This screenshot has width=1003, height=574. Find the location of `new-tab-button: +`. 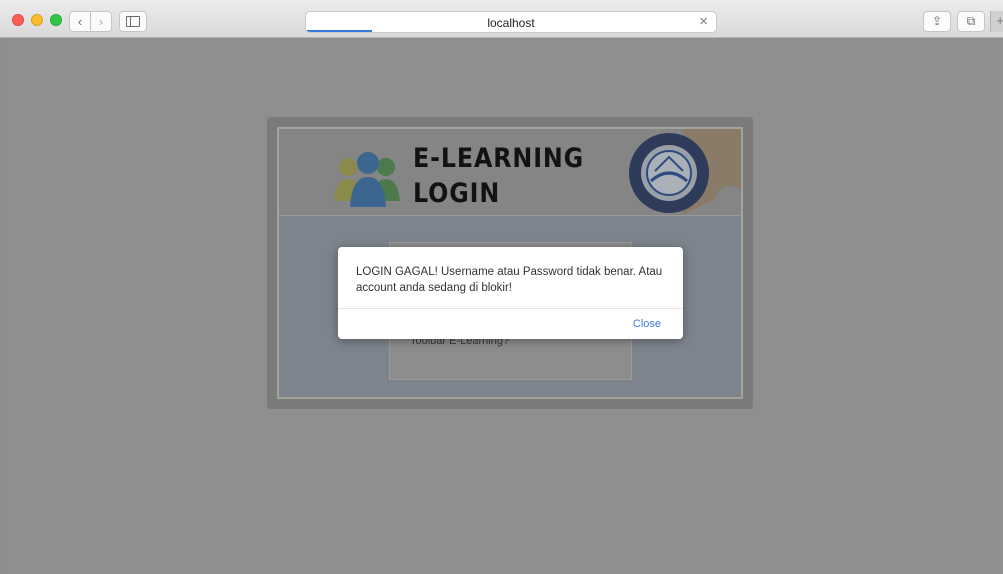

new-tab-button: + is located at coordinates (996, 21).